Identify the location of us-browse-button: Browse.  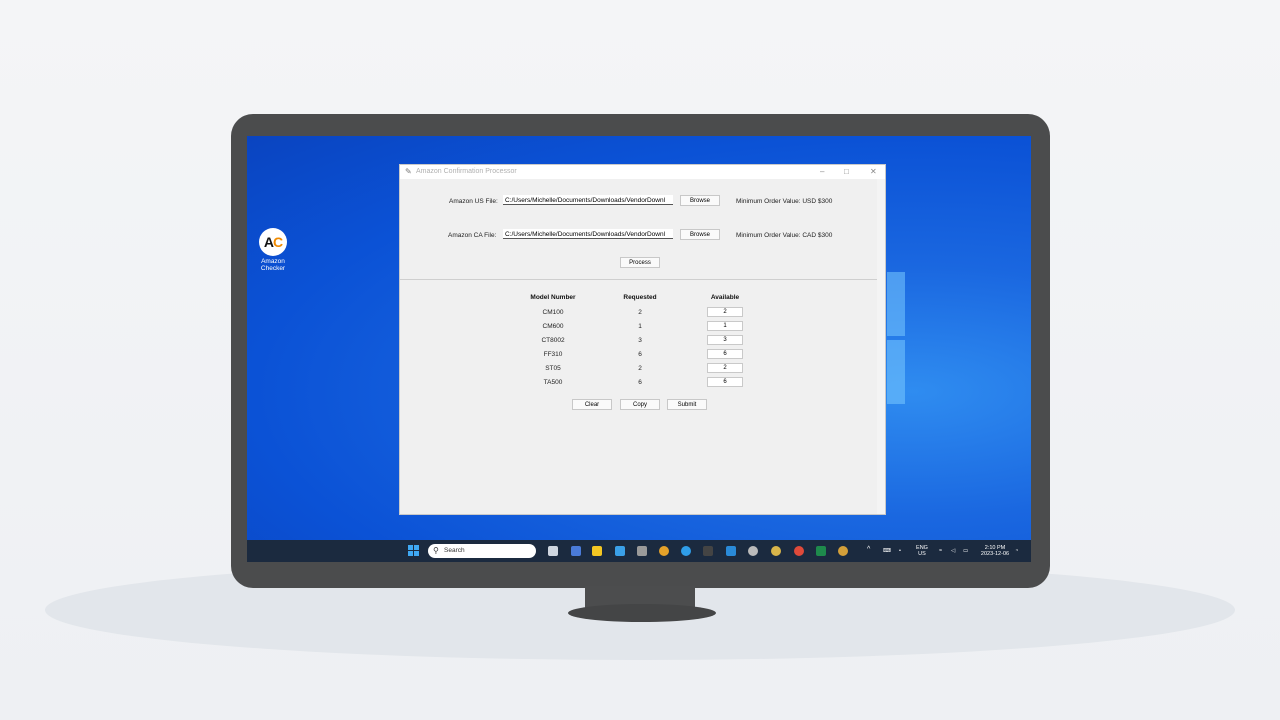
(700, 200).